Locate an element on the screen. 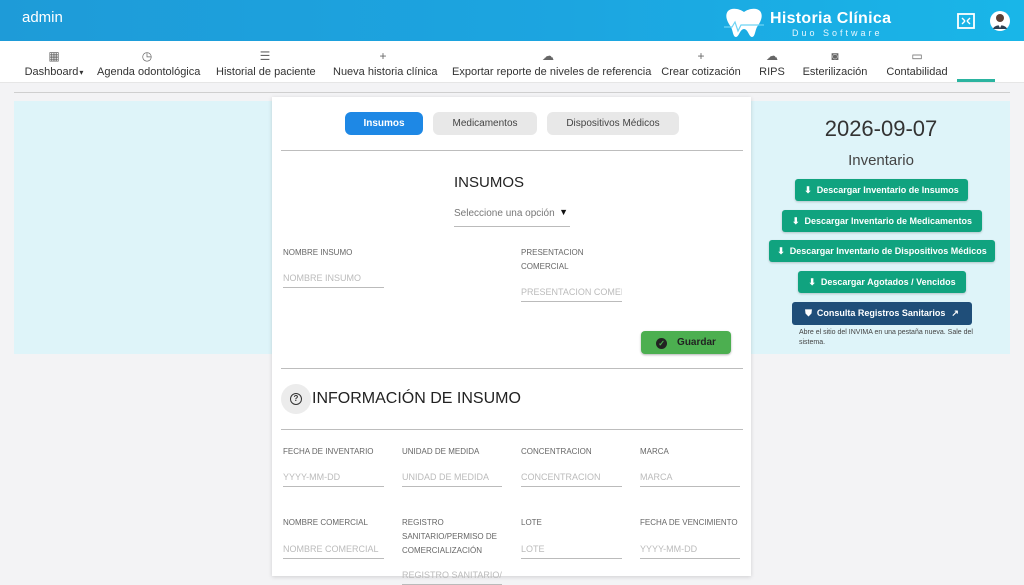 This screenshot has width=1024, height=585. nombre-comercial-label: NOMBRE COMERCIAL is located at coordinates (325, 522).